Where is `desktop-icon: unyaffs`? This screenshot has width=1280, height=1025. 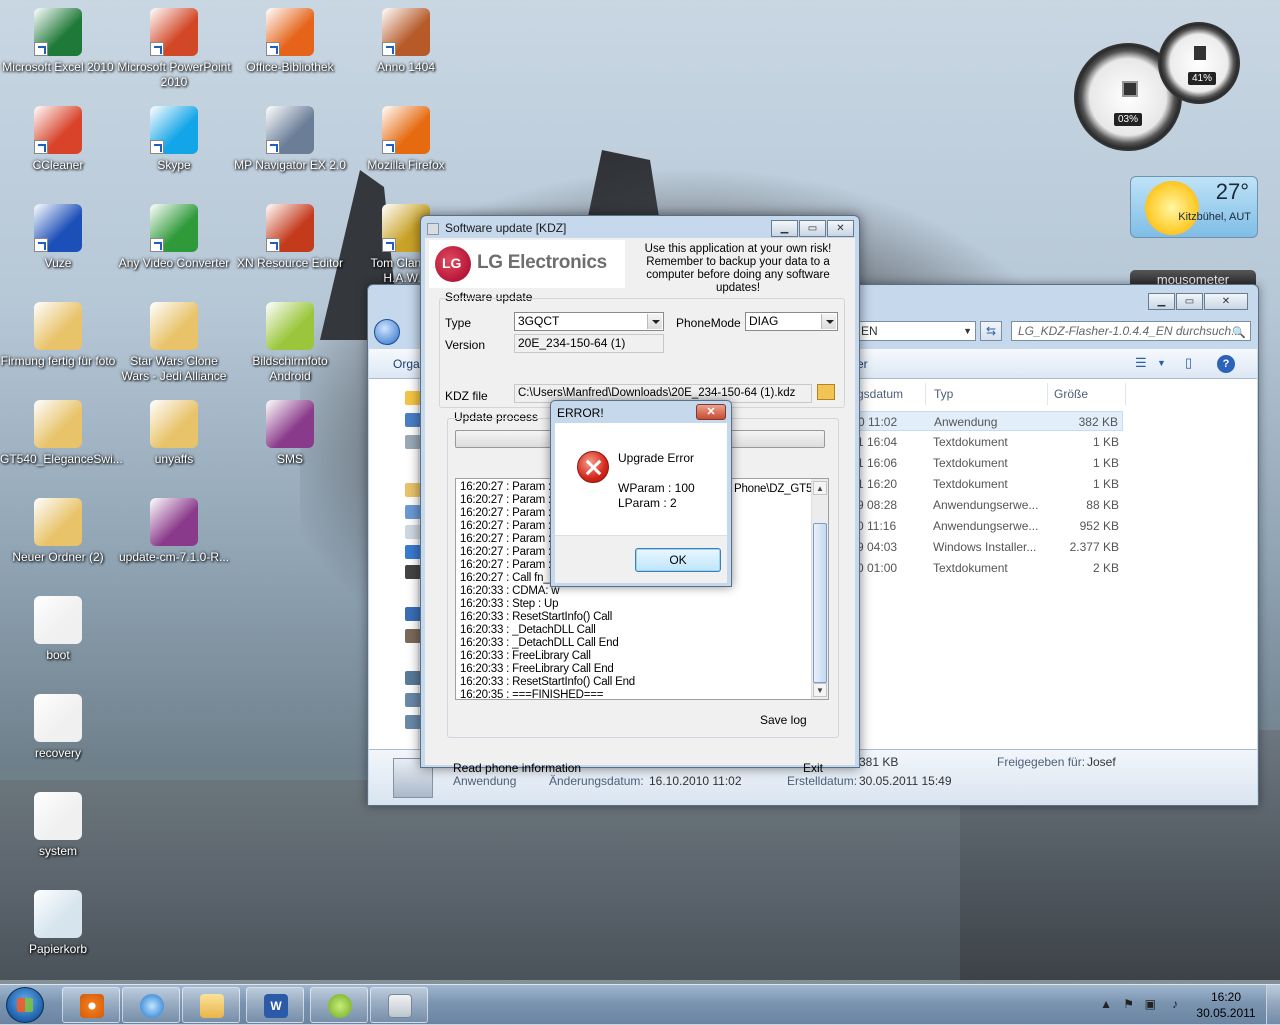 desktop-icon: unyaffs is located at coordinates (174, 433).